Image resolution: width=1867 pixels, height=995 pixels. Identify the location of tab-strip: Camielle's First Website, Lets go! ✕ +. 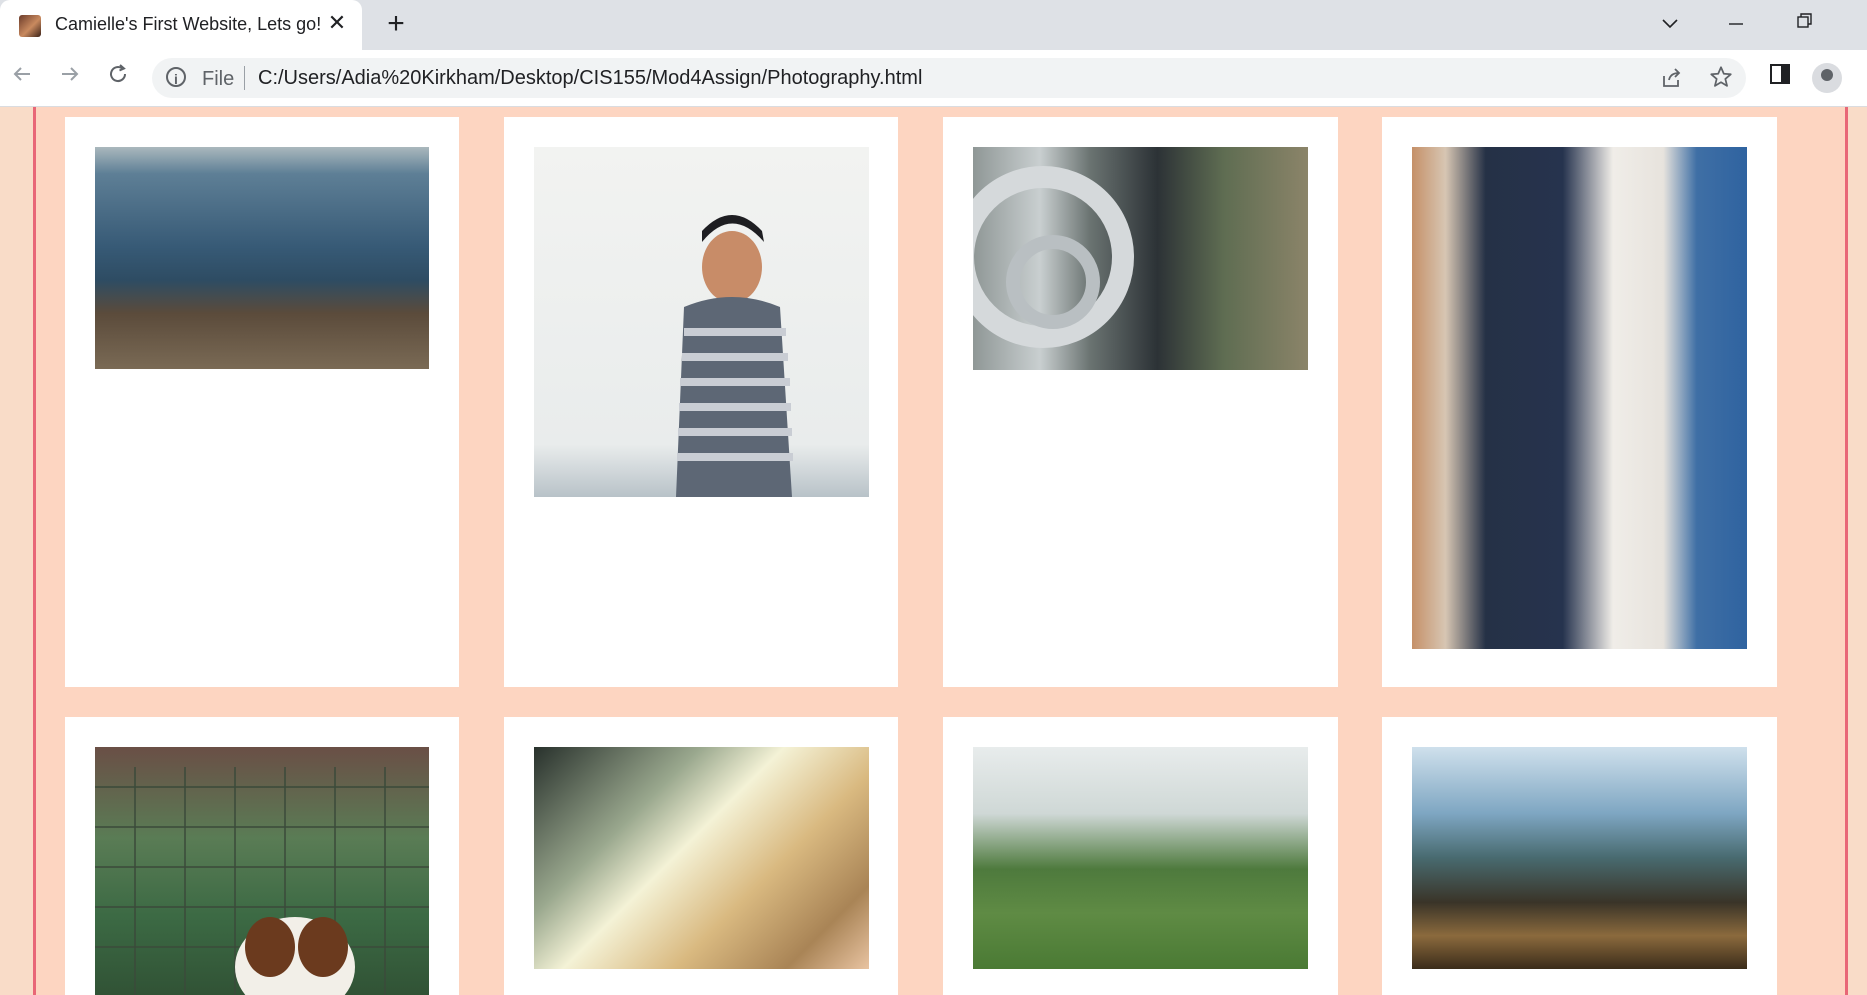
(933, 25).